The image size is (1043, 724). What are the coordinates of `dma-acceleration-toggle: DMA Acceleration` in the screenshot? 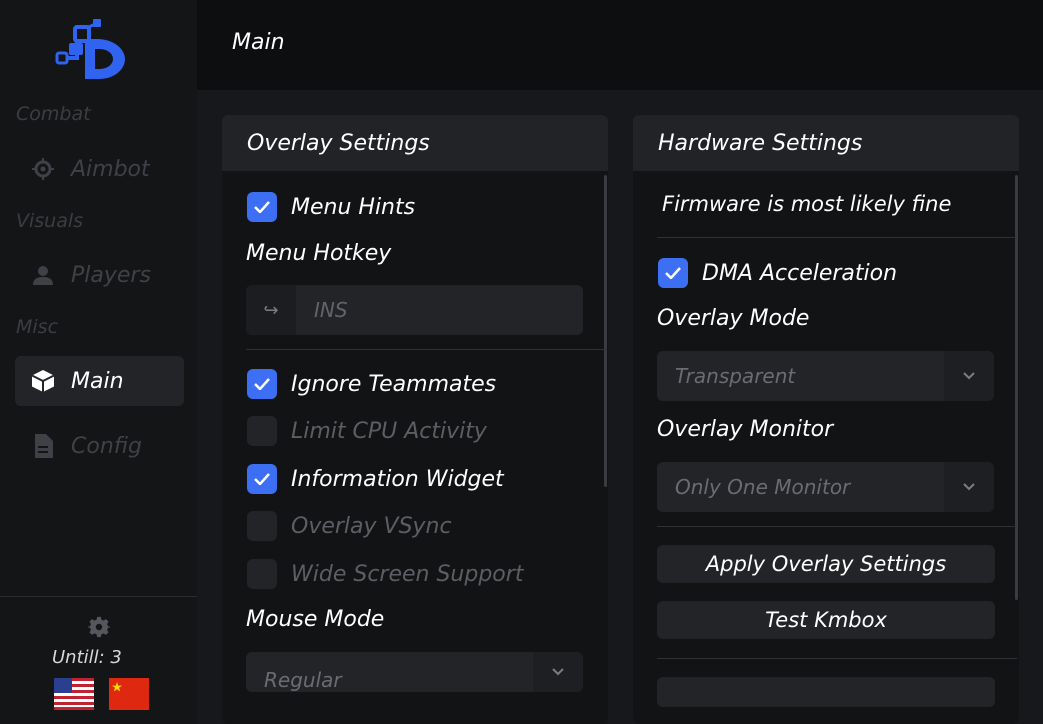 It's located at (777, 273).